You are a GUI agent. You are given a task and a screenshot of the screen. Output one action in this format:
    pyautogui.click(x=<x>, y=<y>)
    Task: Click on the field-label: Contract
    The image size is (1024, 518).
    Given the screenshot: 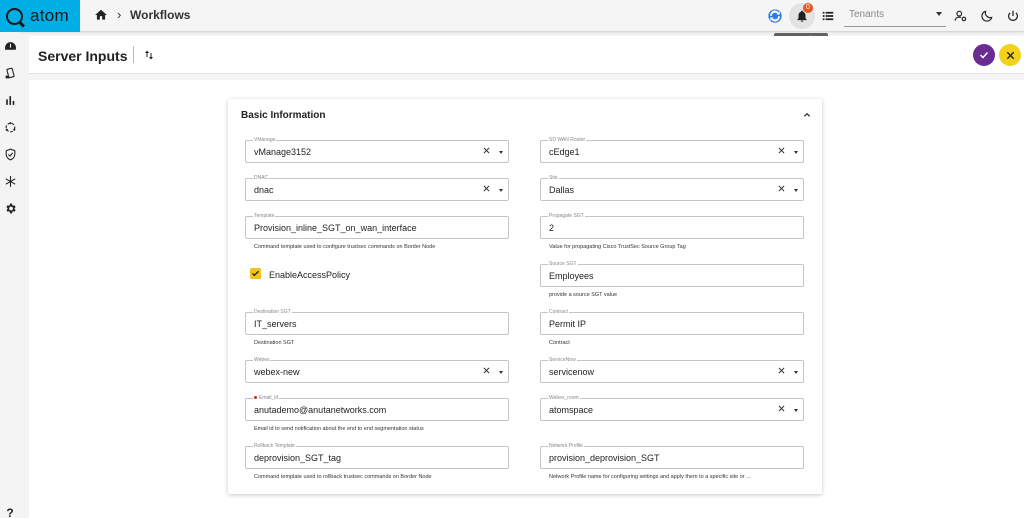 What is the action you would take?
    pyautogui.click(x=558, y=312)
    